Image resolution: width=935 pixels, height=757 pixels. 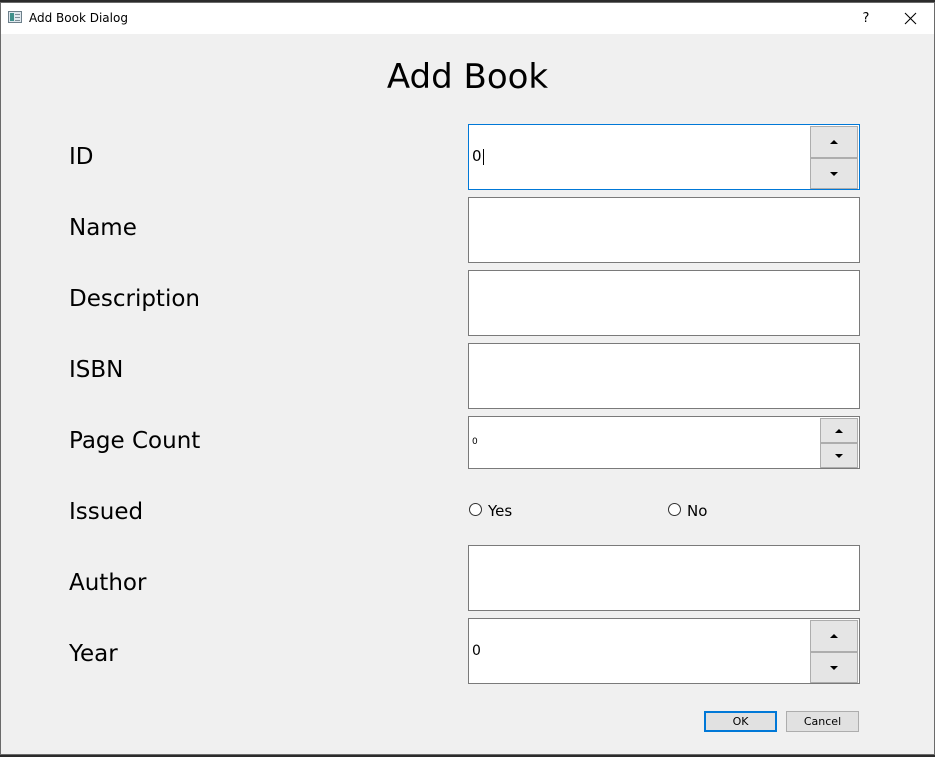 I want to click on app-icon, so click(x=15, y=17).